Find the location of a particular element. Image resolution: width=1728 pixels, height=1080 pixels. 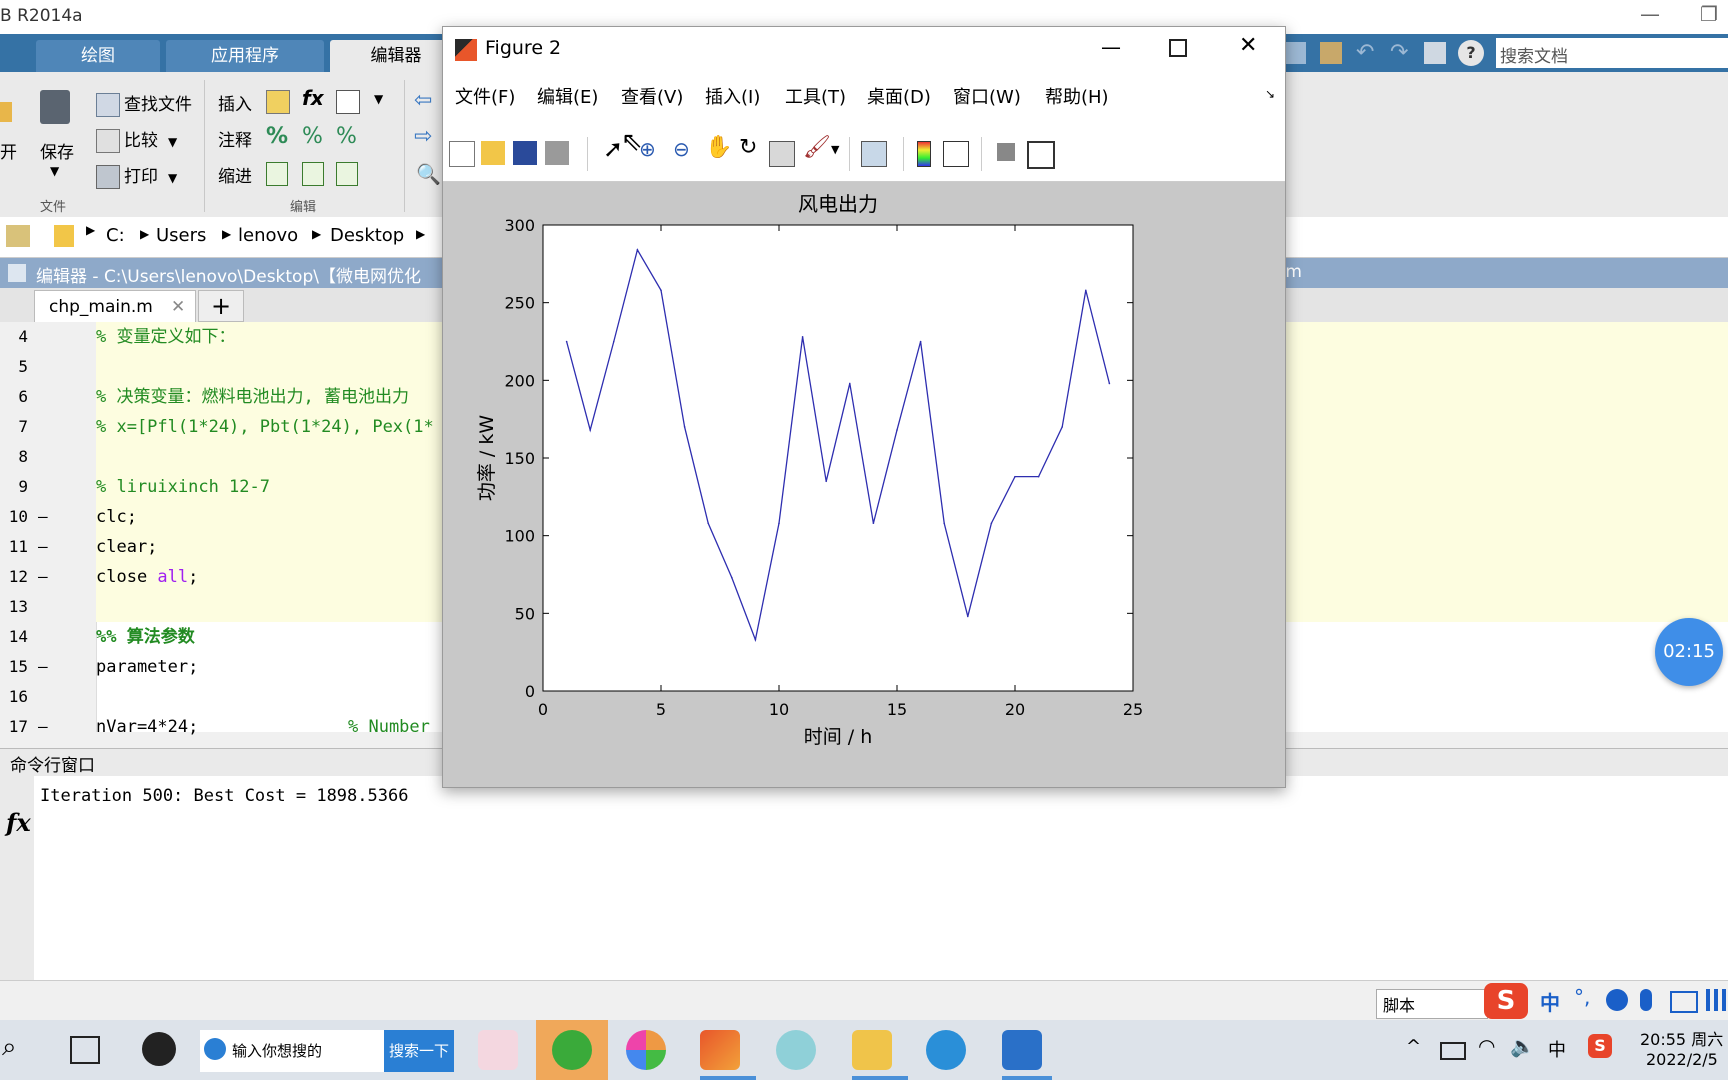

tray-sogou-icon: S is located at coordinates (1600, 1046).